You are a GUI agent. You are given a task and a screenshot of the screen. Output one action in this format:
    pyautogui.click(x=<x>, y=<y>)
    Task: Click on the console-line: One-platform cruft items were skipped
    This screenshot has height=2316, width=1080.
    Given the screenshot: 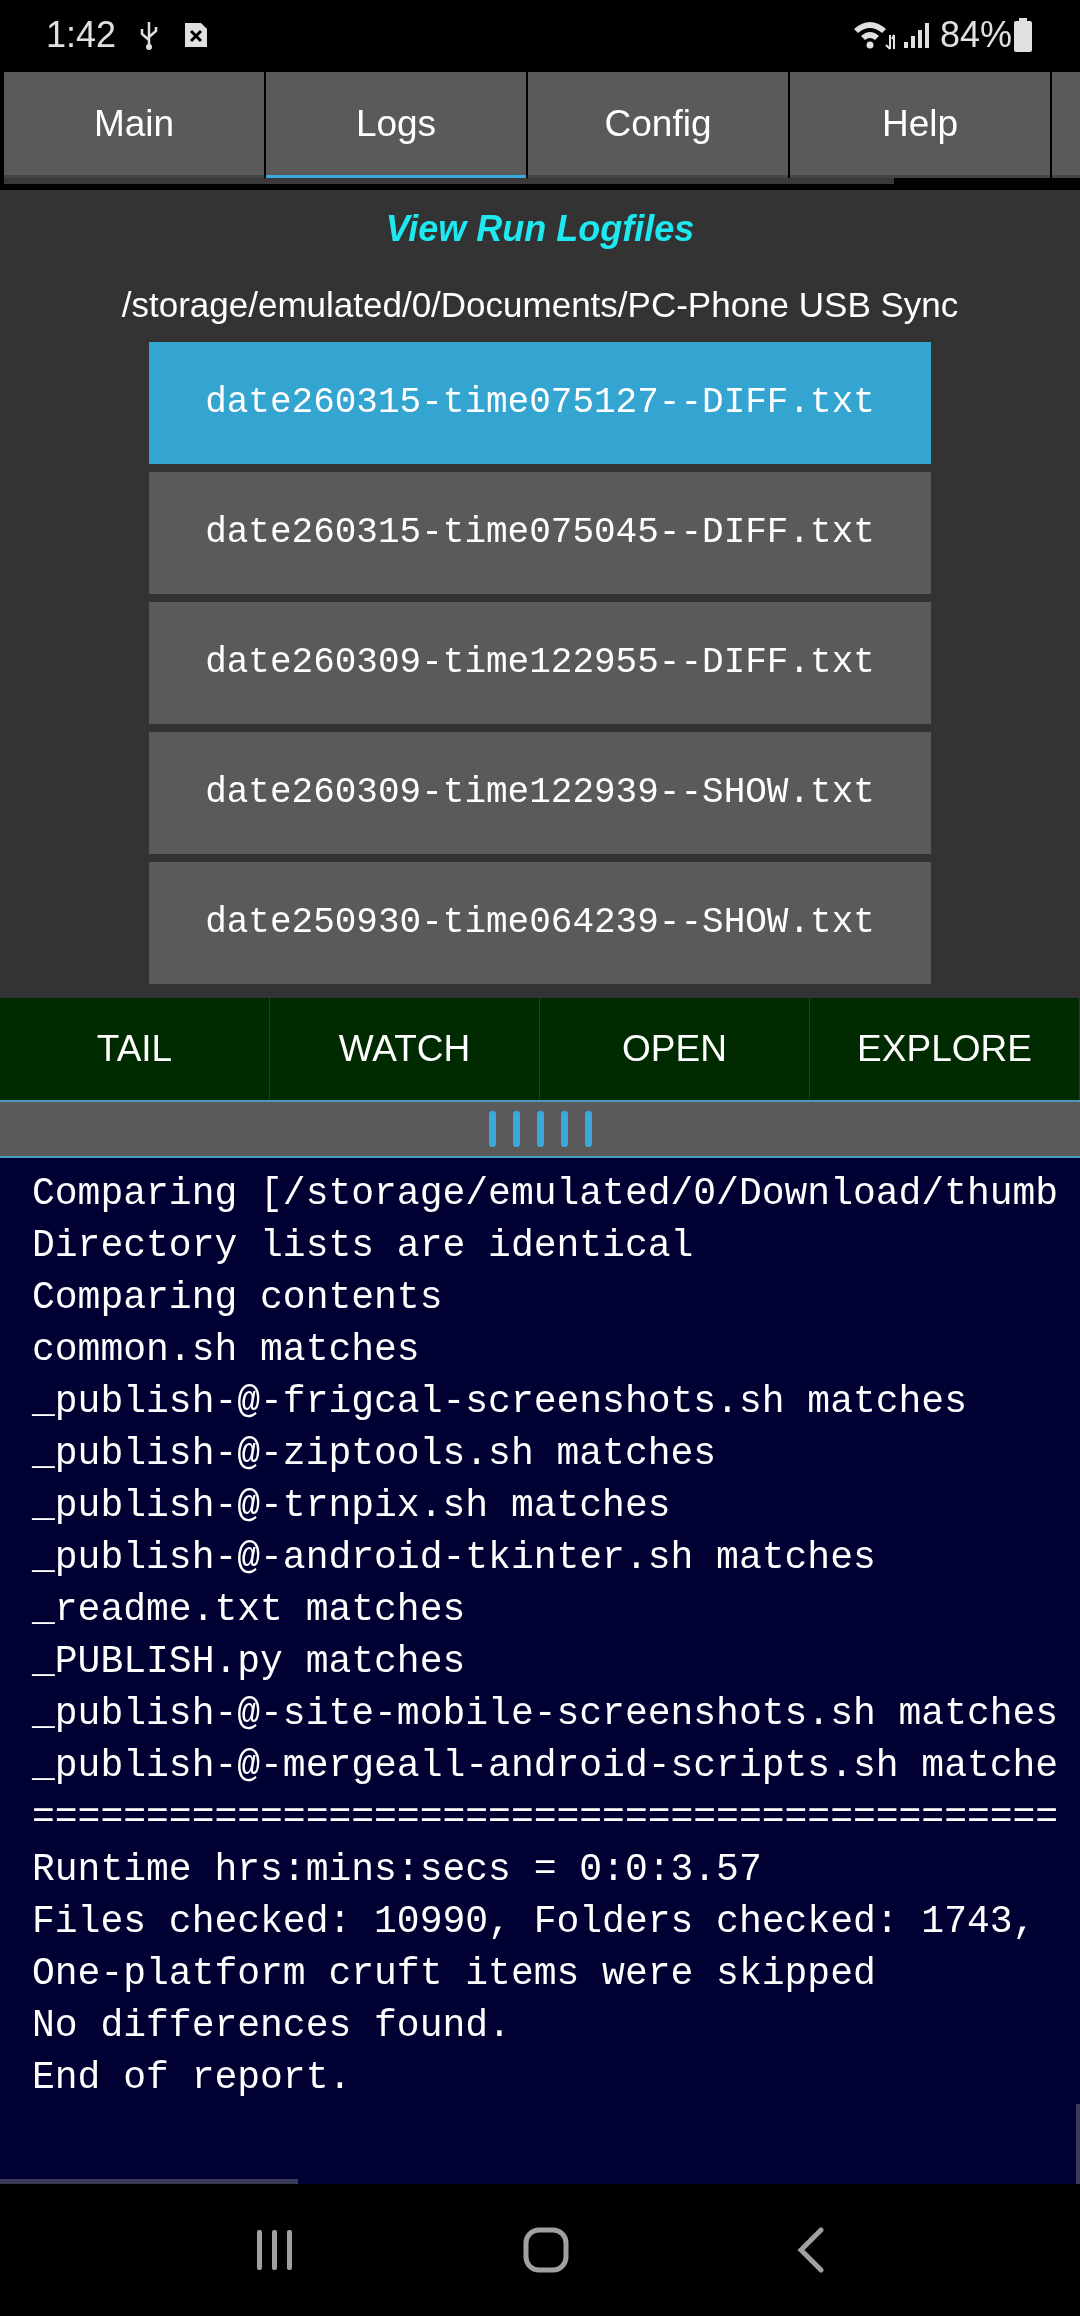 What is the action you would take?
    pyautogui.click(x=454, y=1974)
    